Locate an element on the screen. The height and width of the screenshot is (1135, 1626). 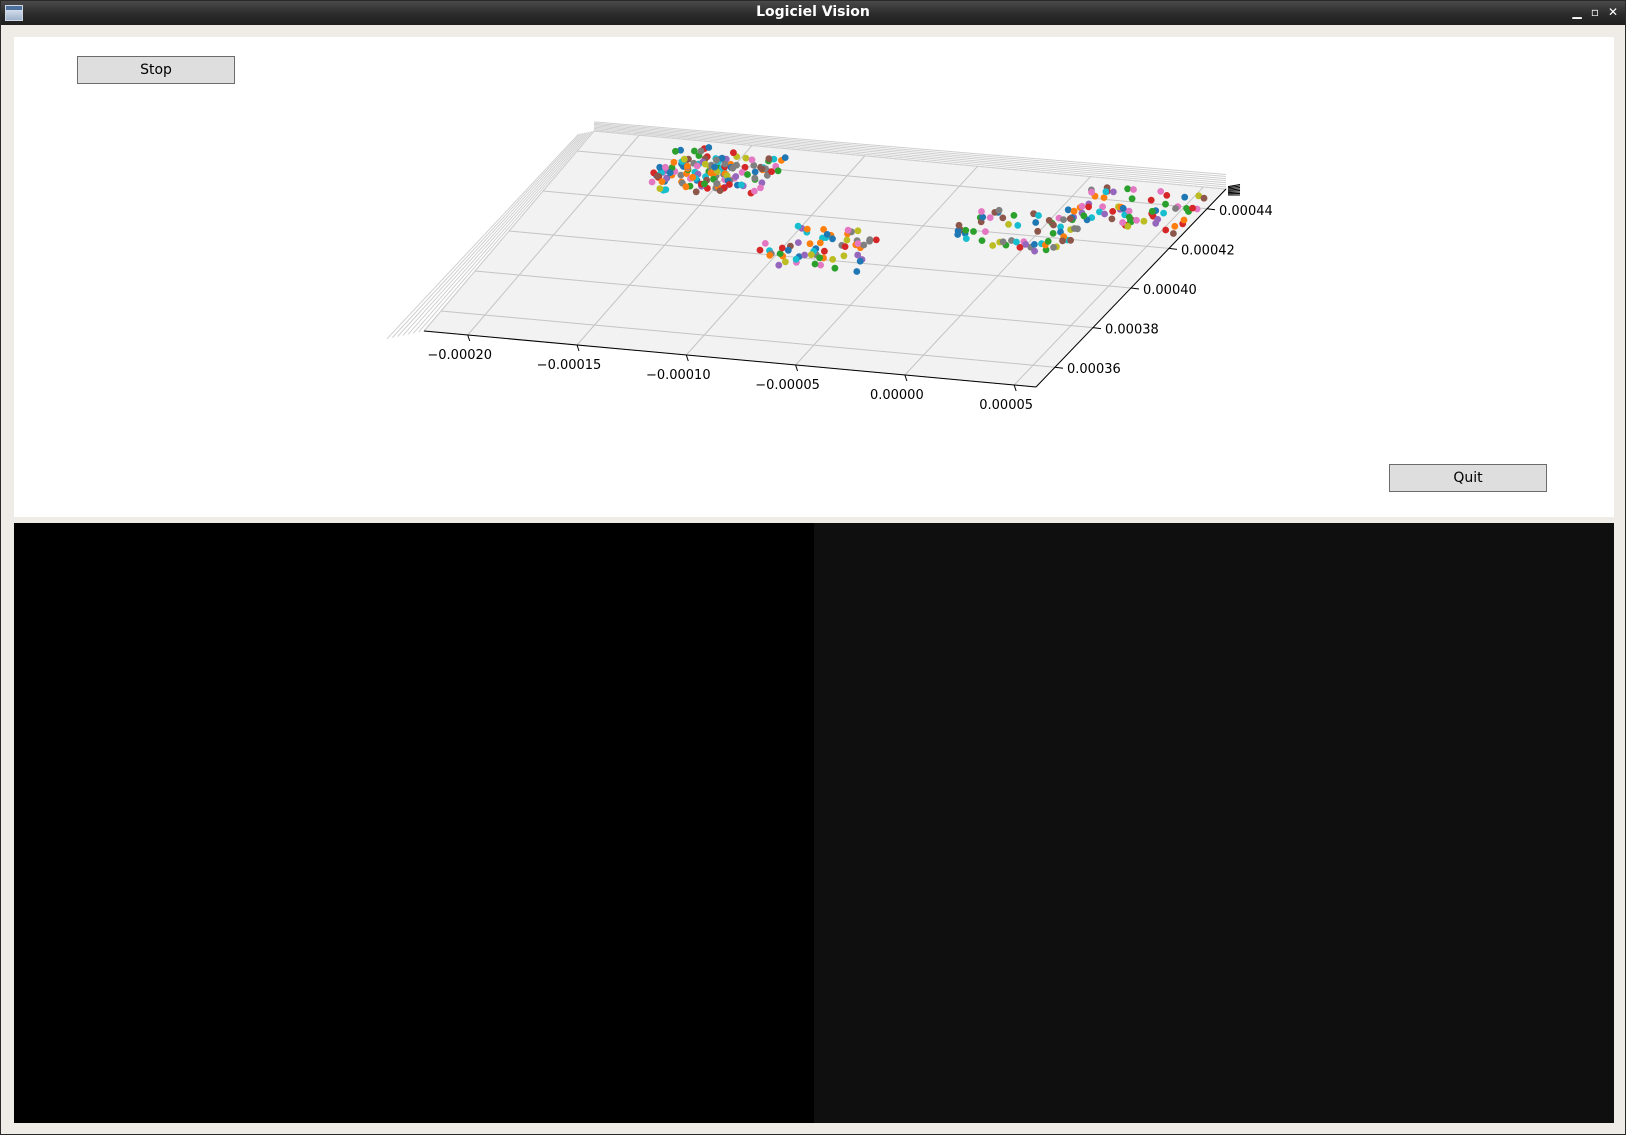
x-tick-label: 0.00005 is located at coordinates (1006, 405).